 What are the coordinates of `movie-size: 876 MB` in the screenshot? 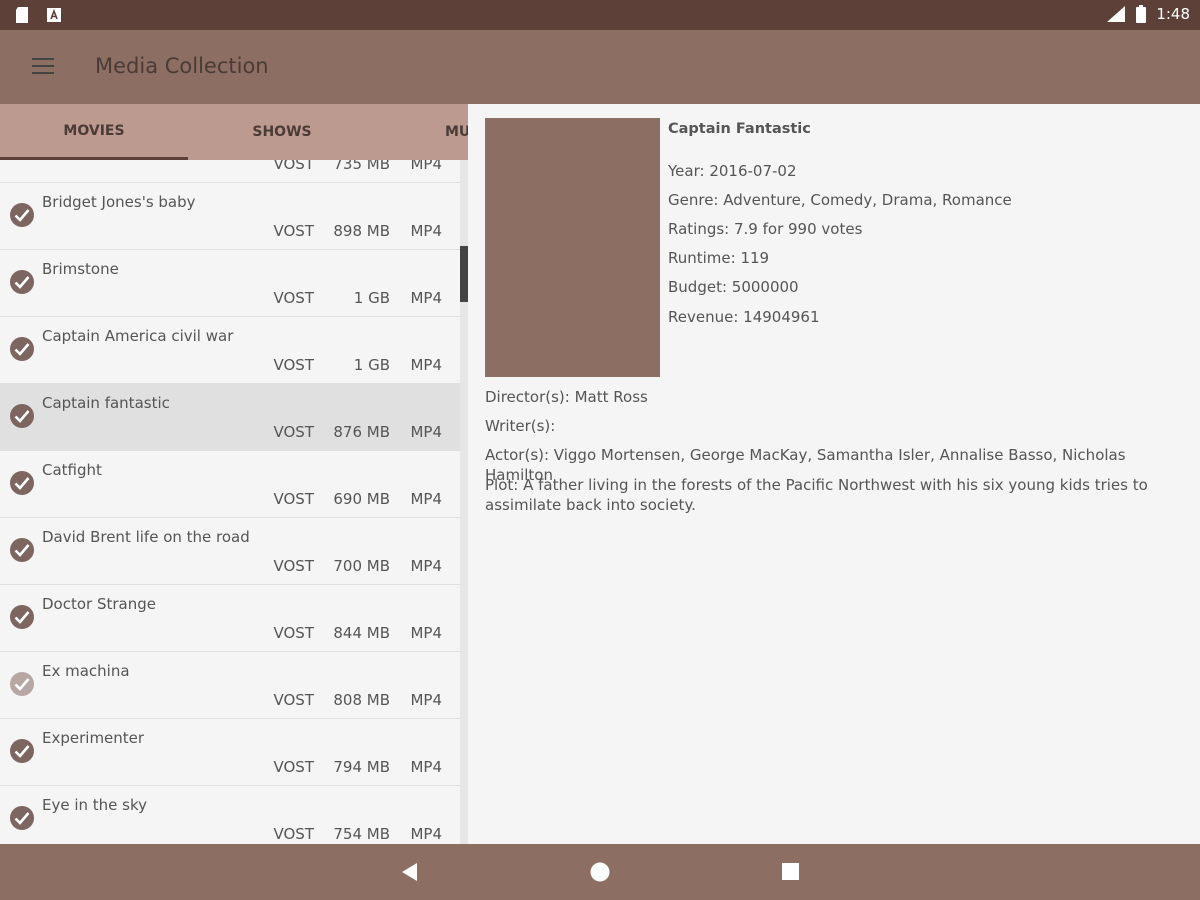 It's located at (361, 432).